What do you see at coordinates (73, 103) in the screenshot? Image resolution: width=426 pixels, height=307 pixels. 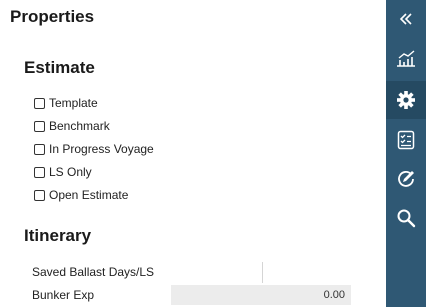 I see `template-label: Template` at bounding box center [73, 103].